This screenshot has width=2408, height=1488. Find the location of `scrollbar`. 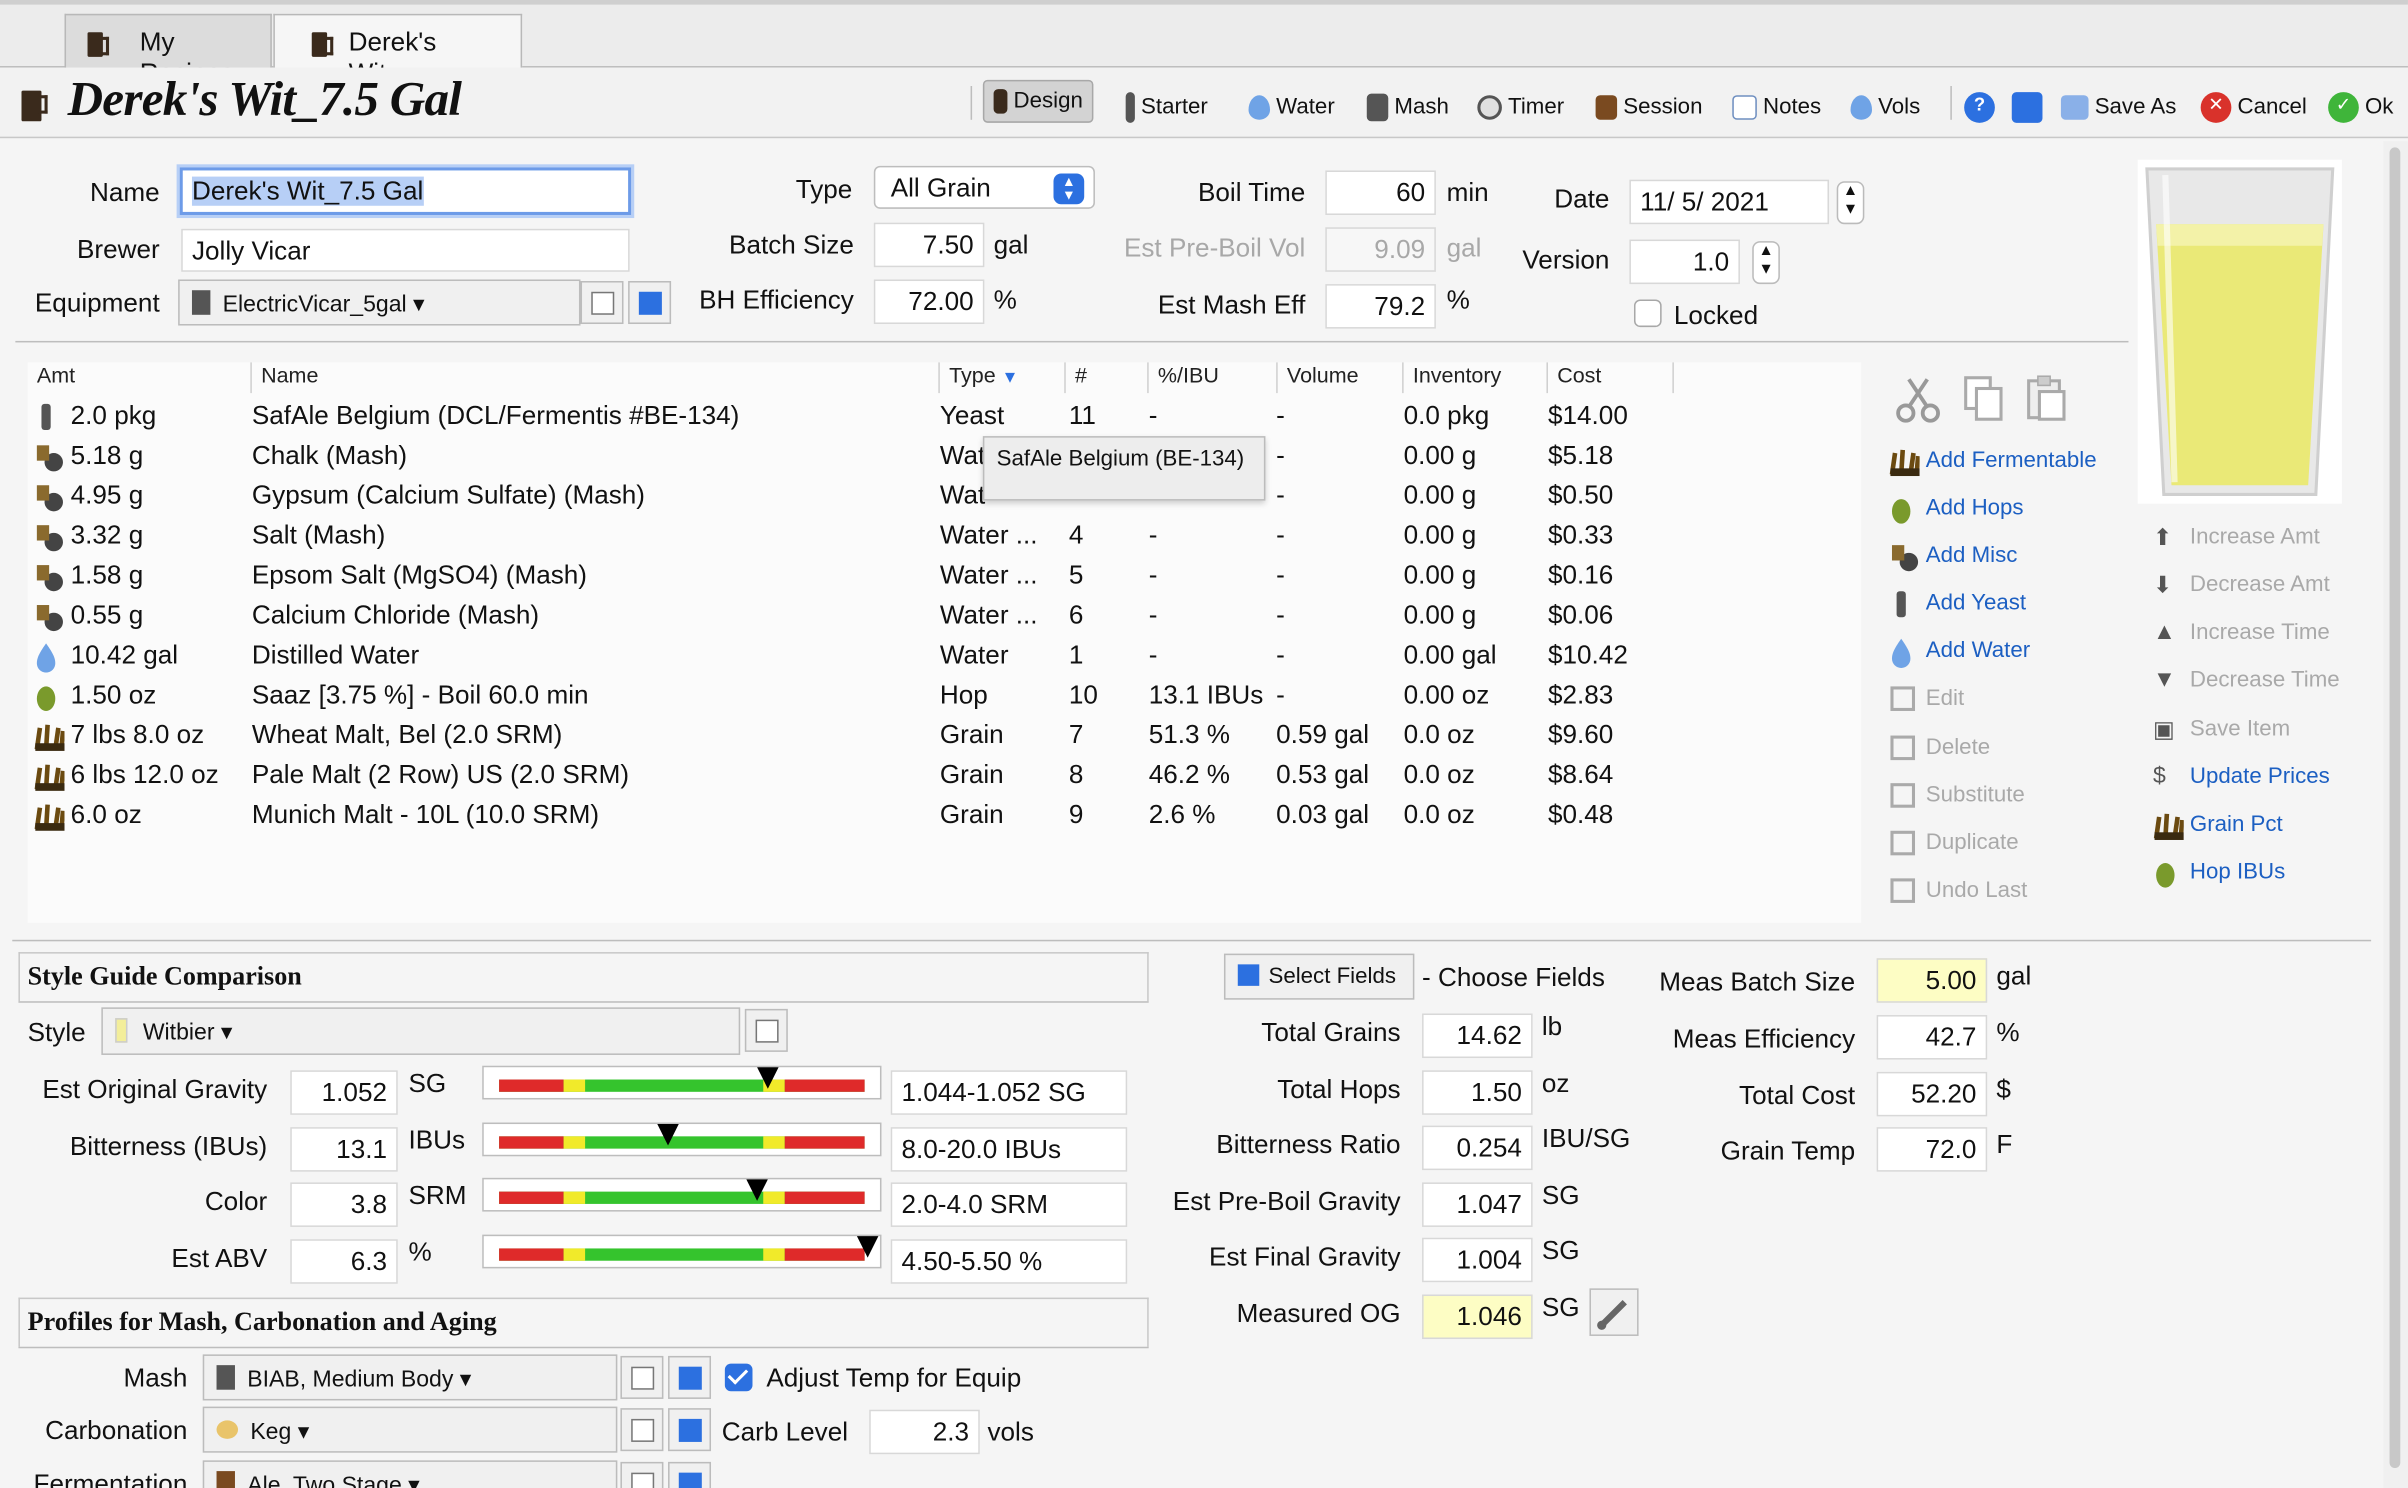

scrollbar is located at coordinates (2395, 814).